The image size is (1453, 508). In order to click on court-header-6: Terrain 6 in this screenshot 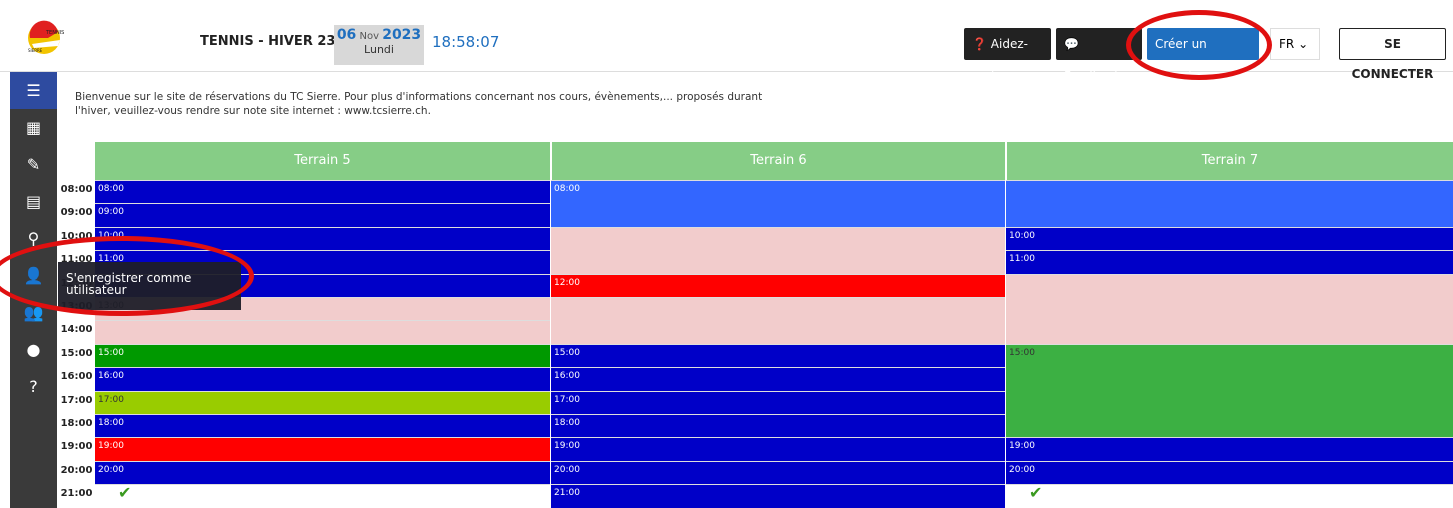, I will do `click(778, 161)`.